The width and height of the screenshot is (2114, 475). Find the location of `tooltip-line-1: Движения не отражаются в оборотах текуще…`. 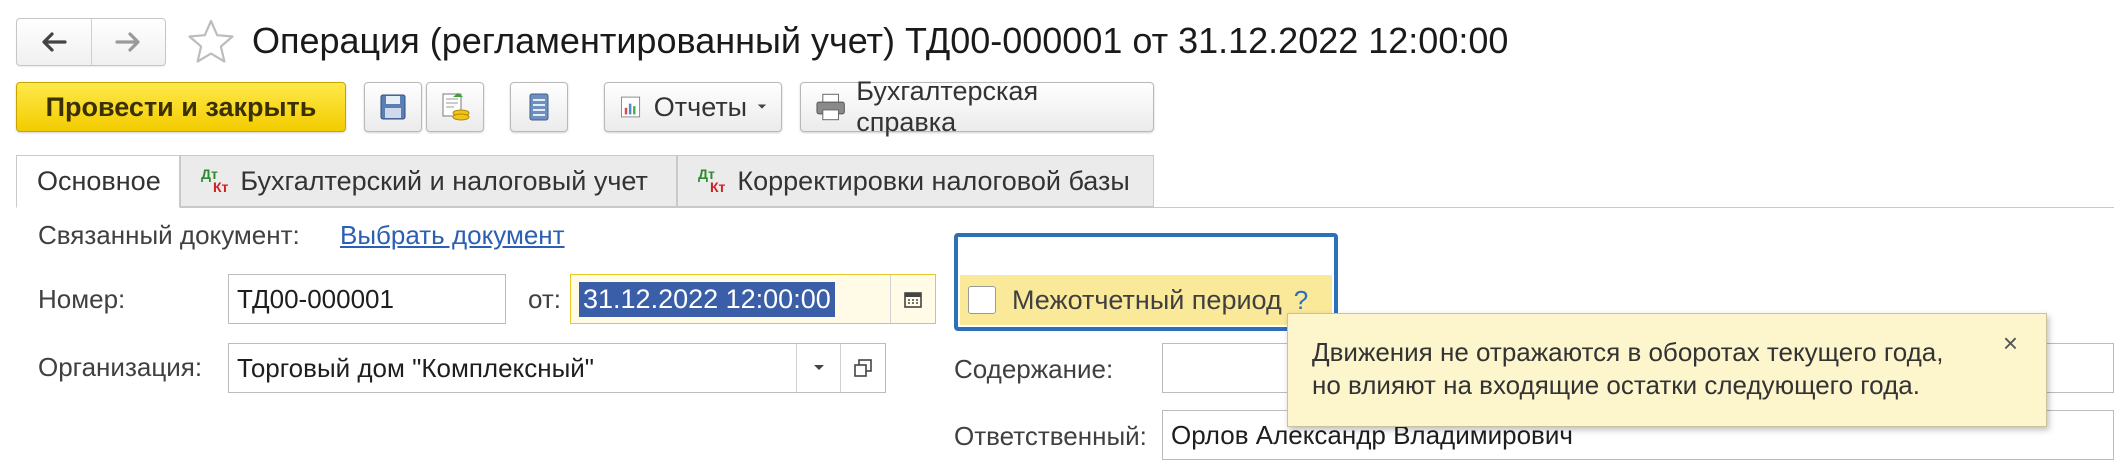

tooltip-line-1: Движения не отражаются в оборотах текуще… is located at coordinates (1628, 352).